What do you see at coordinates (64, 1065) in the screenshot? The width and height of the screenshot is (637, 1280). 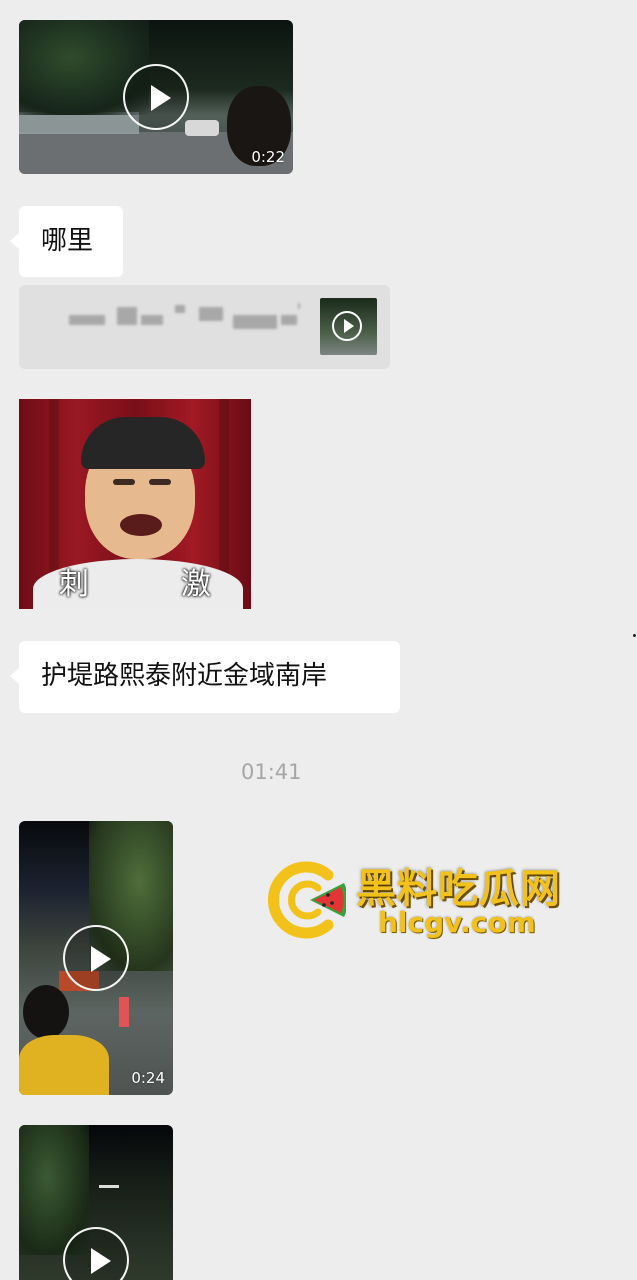 I see `person-shirt` at bounding box center [64, 1065].